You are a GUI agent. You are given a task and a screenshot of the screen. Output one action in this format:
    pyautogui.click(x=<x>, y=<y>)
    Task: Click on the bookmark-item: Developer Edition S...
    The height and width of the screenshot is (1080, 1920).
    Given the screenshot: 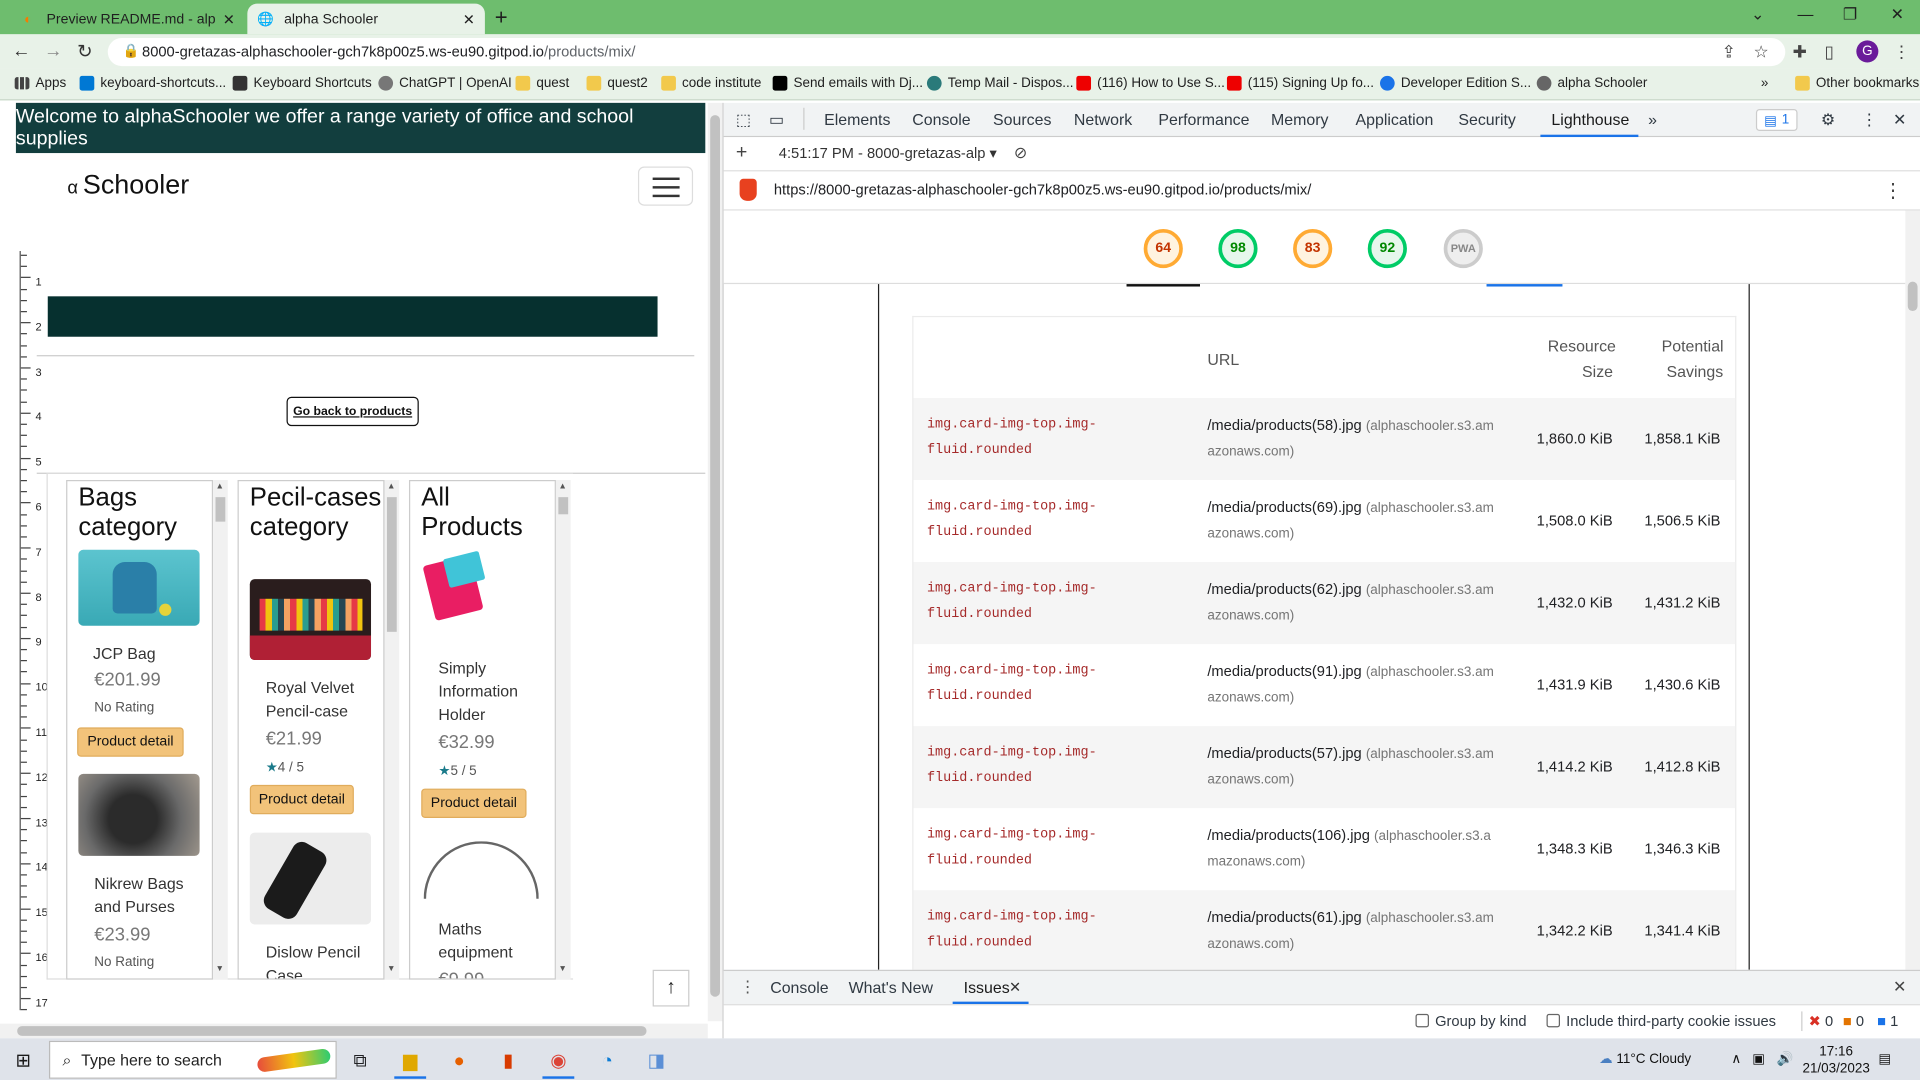 What is the action you would take?
    pyautogui.click(x=1455, y=83)
    